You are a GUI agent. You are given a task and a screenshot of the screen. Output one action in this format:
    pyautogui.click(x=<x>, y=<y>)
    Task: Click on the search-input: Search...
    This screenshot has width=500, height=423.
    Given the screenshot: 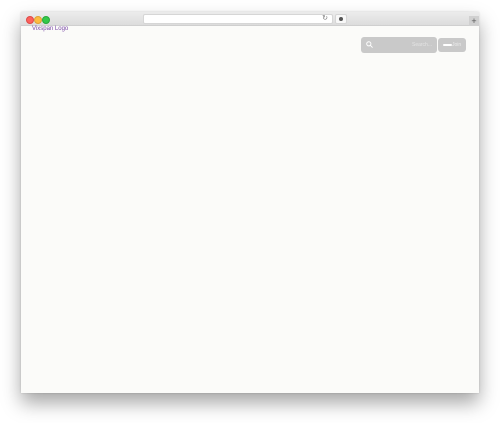 What is the action you would take?
    pyautogui.click(x=399, y=45)
    